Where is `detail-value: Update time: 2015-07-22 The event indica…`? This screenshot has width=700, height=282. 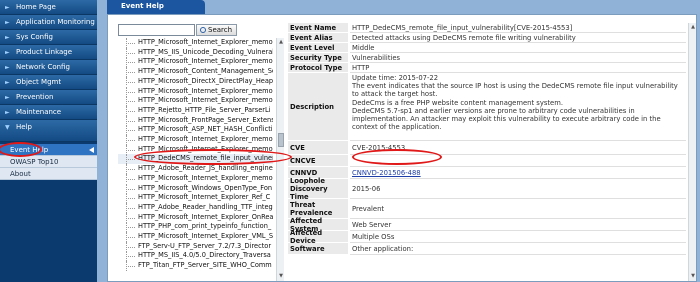
detail-value: Update time: 2015-07-22 The event indica… is located at coordinates (518, 107).